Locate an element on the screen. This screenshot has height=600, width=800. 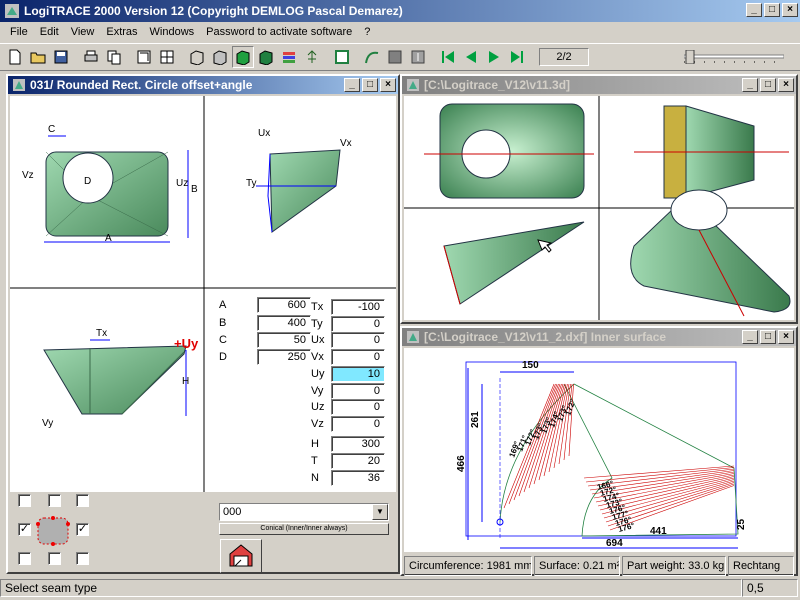
frame-icon is located at coordinates (342, 57).